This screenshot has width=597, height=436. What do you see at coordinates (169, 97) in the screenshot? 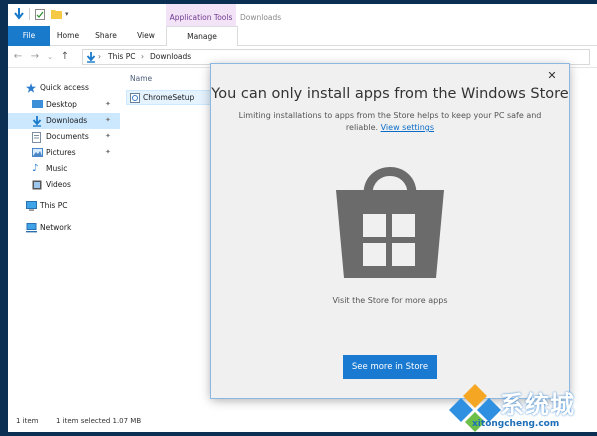
I see `file-name: ChromeSetup` at bounding box center [169, 97].